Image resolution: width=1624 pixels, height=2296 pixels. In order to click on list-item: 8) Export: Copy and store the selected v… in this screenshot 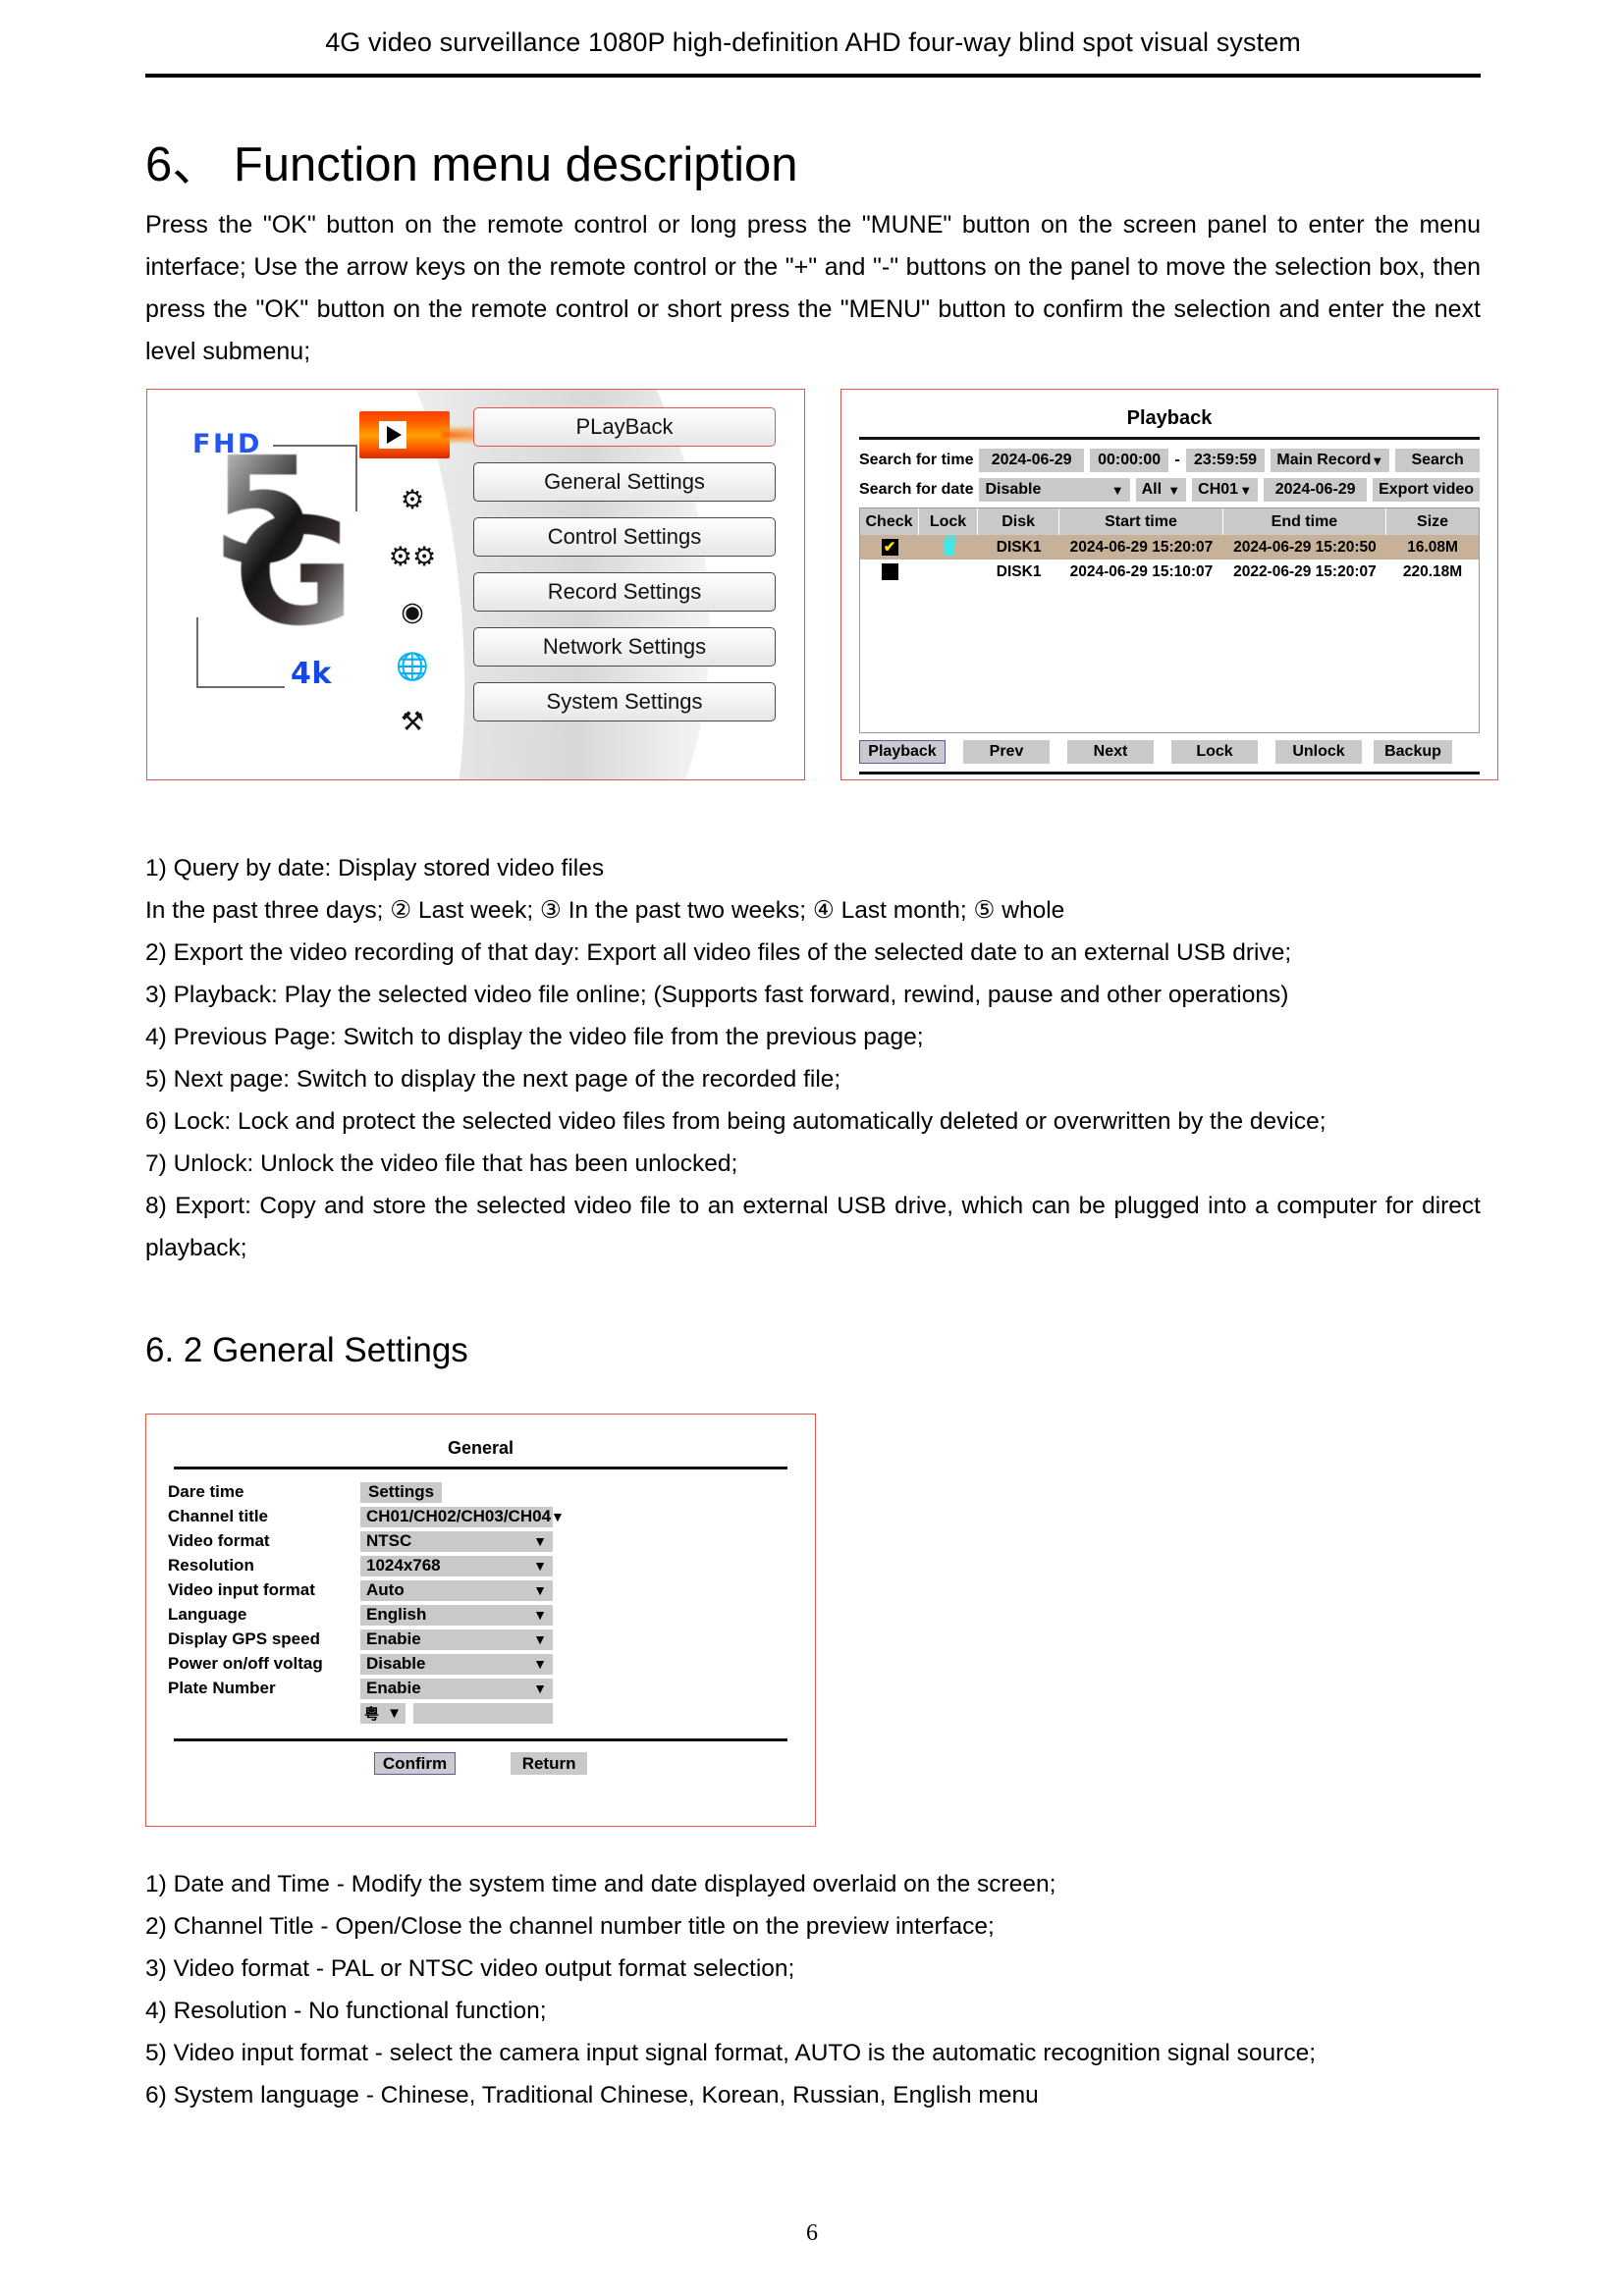, I will do `click(813, 1227)`.